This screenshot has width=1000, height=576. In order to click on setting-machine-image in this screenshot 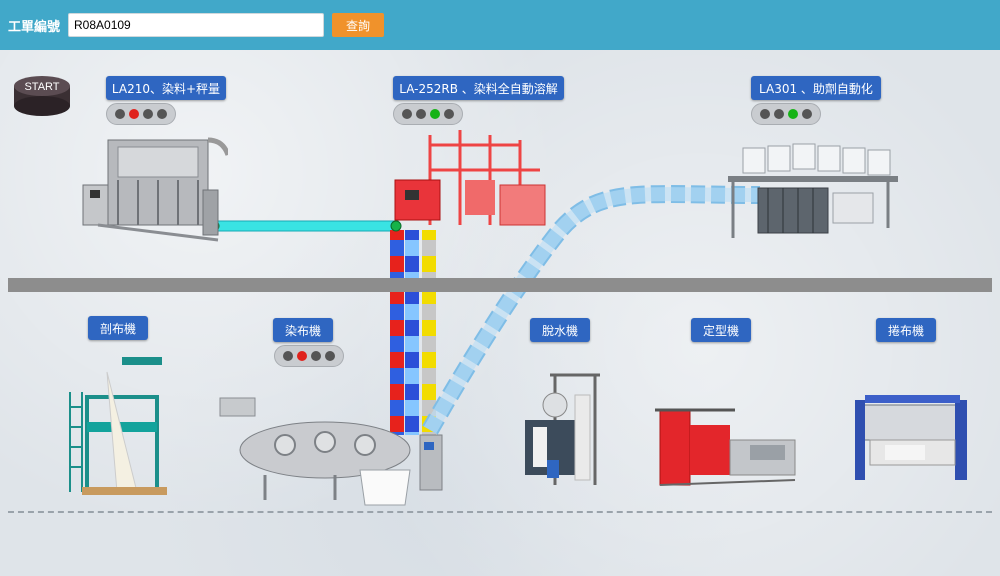, I will do `click(730, 445)`.